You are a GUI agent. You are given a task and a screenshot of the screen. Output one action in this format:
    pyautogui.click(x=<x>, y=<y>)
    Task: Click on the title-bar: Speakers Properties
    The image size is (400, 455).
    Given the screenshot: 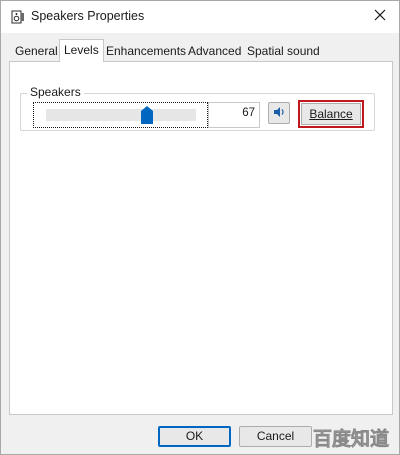 What is the action you would take?
    pyautogui.click(x=200, y=17)
    